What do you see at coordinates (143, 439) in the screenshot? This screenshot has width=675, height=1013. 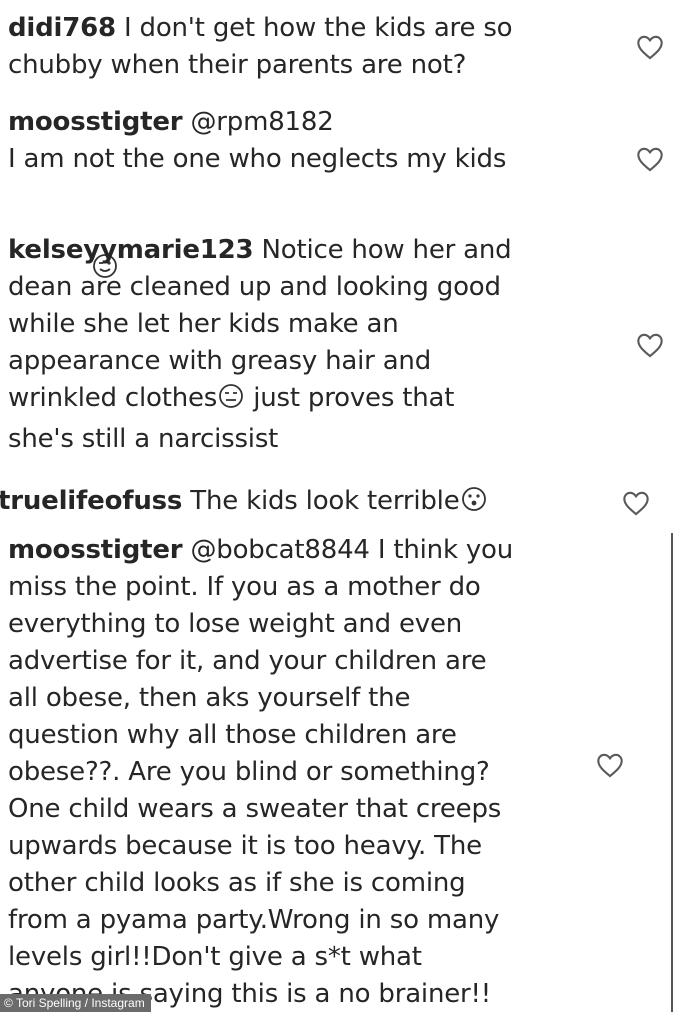 I see `comment-line: she's still a narcissist` at bounding box center [143, 439].